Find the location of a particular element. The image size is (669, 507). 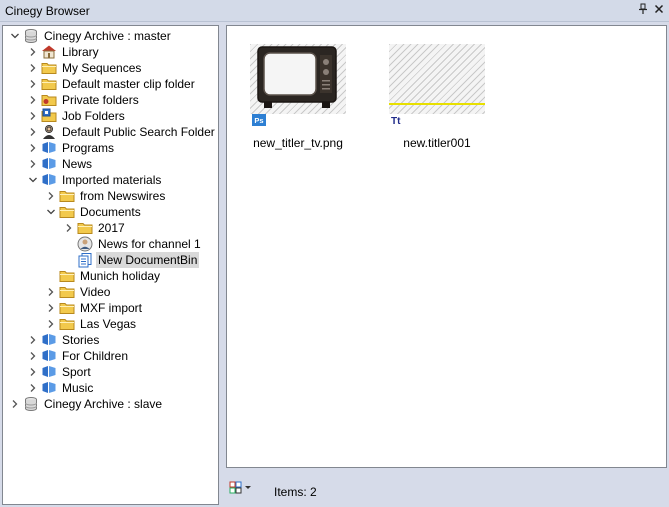

tv-thumbnail is located at coordinates (298, 79).